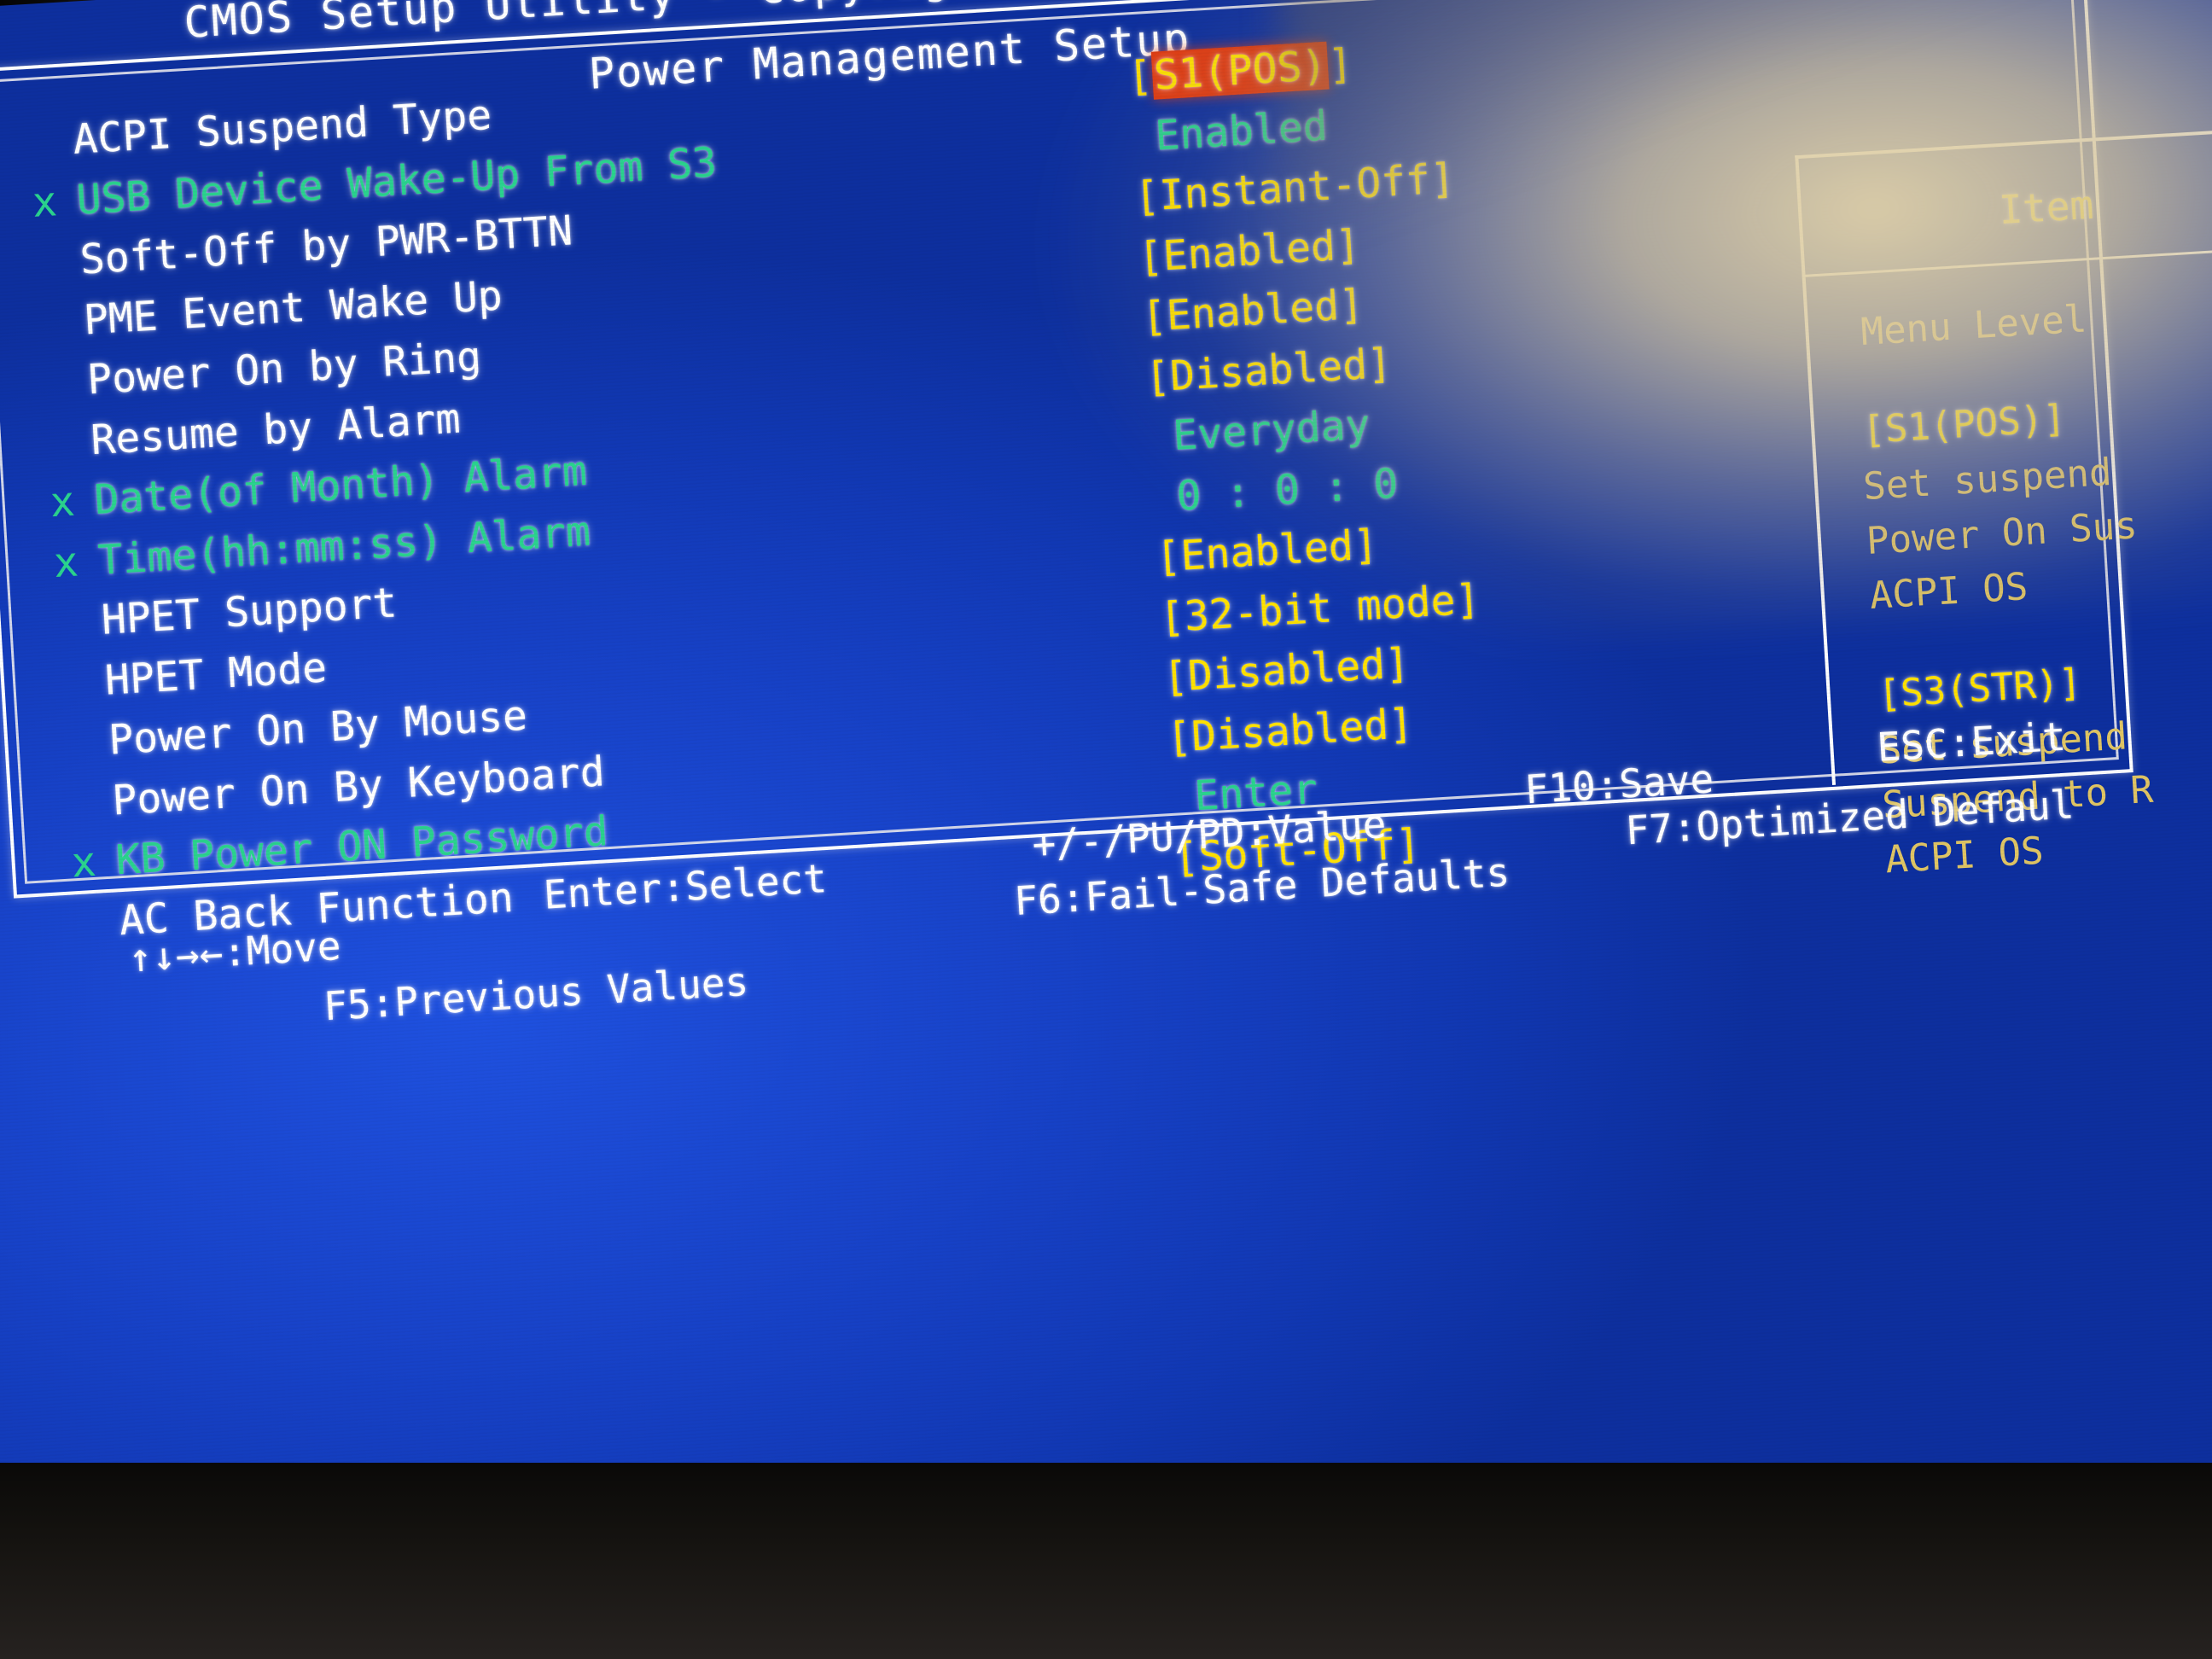  What do you see at coordinates (1971, 742) in the screenshot?
I see `footer-key-exit: ESC:Exit` at bounding box center [1971, 742].